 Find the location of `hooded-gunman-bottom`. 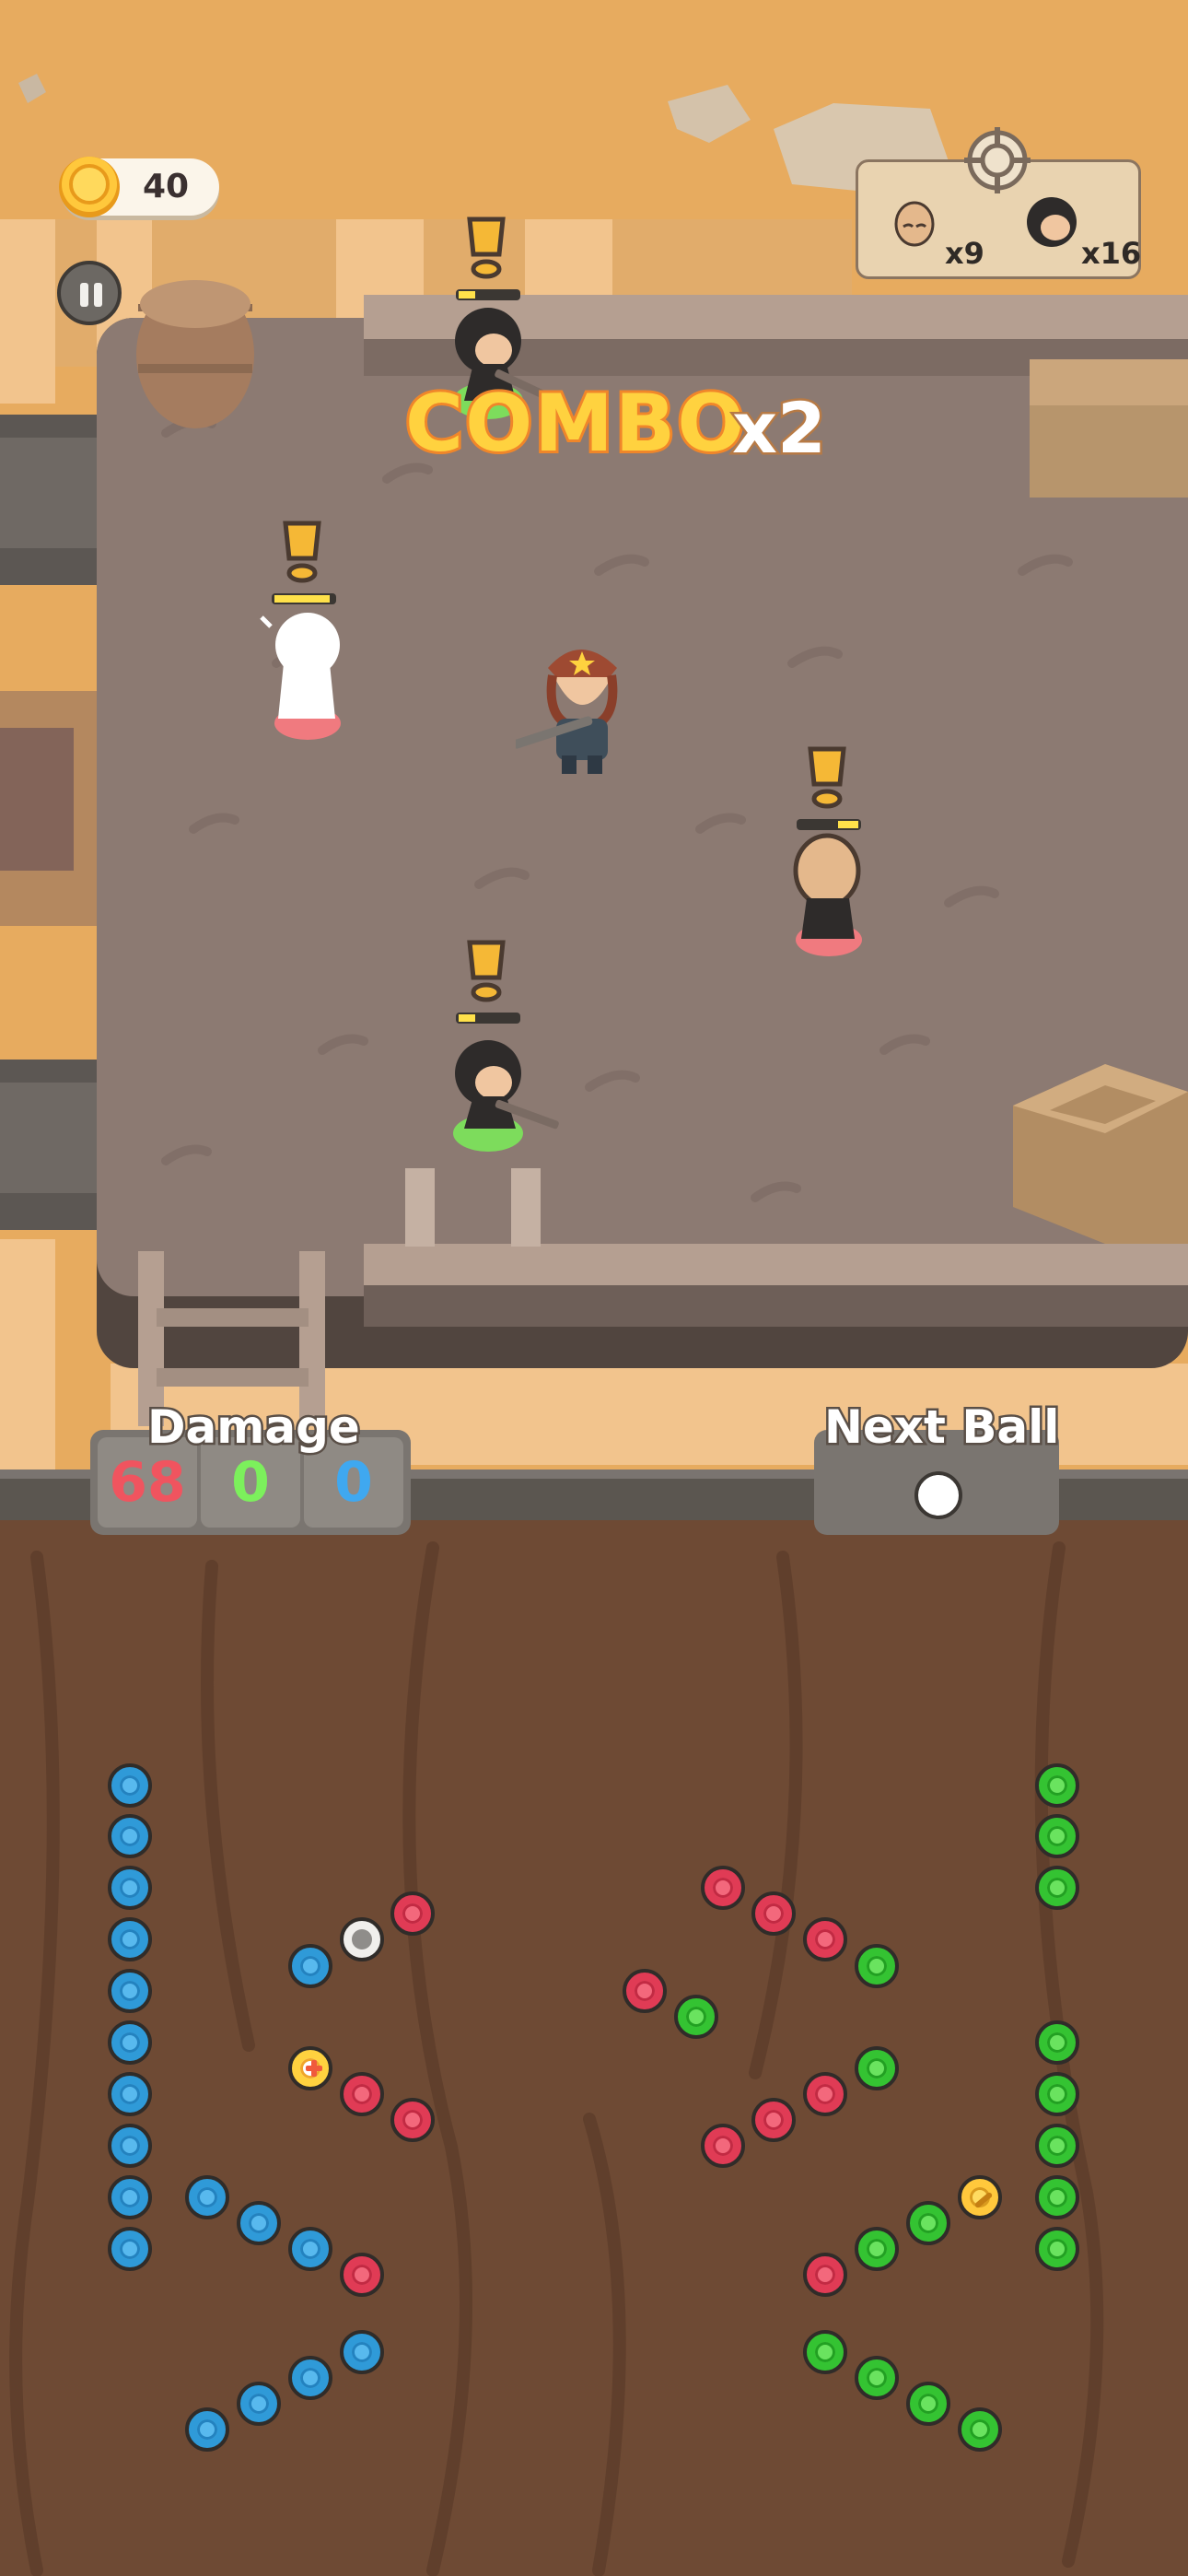

hooded-gunman-bottom is located at coordinates (506, 1046).